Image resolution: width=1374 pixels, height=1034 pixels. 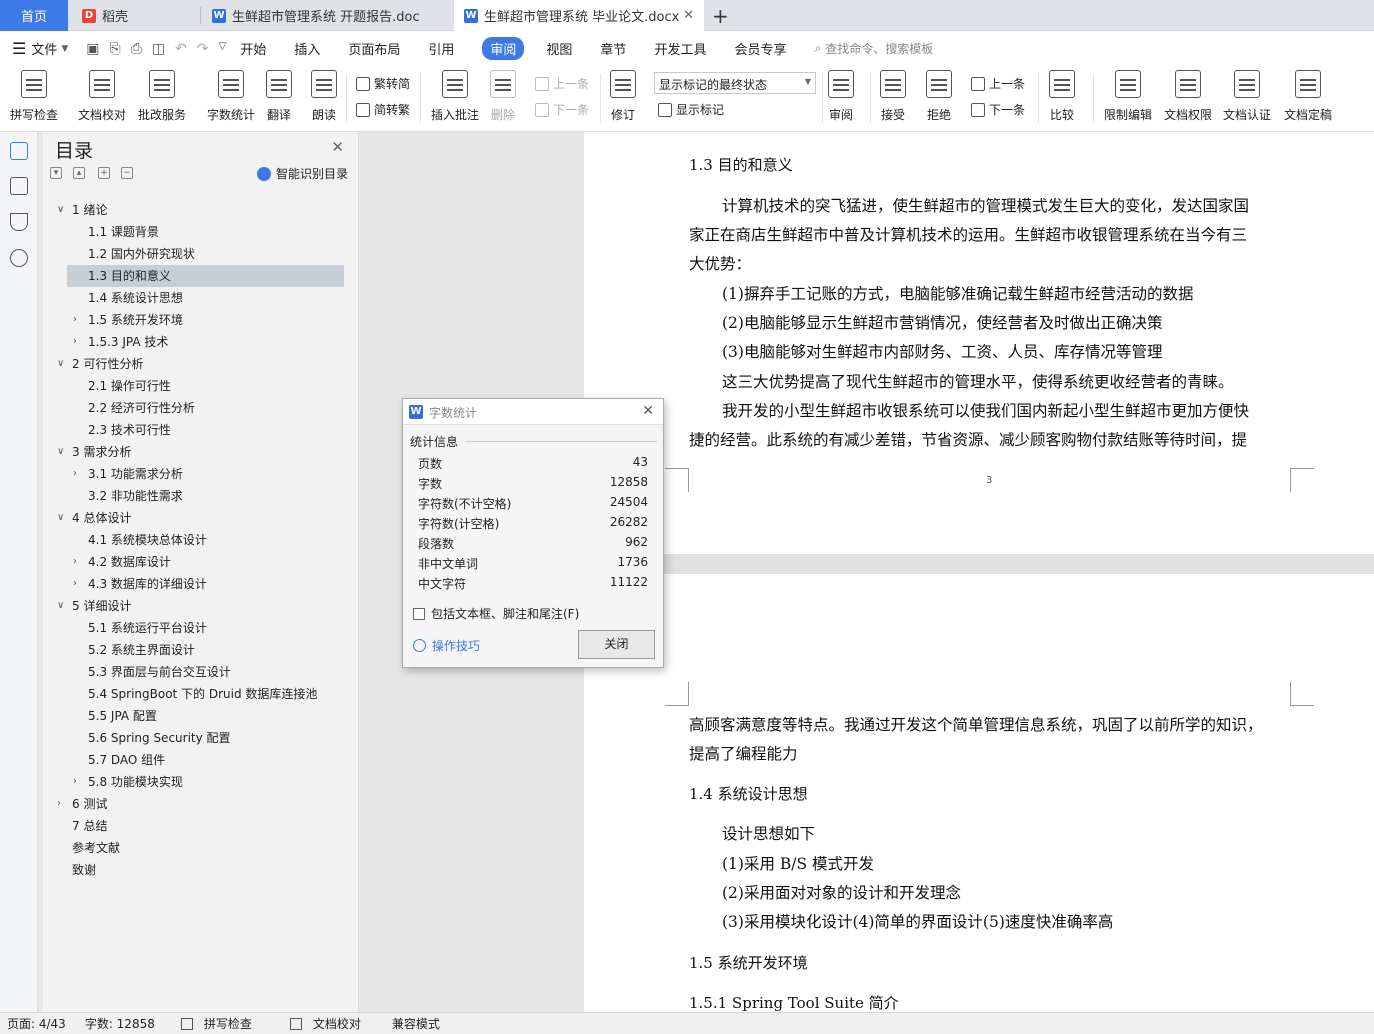 What do you see at coordinates (36, 1023) in the screenshot?
I see `status-page: 页面: 4/43` at bounding box center [36, 1023].